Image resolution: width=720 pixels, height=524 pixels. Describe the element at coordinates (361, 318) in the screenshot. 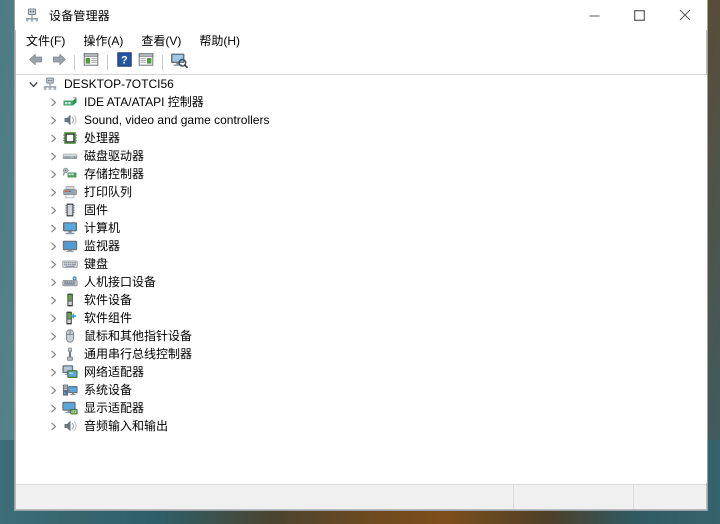

I see `tree-item-software-components: 软件组件` at that location.